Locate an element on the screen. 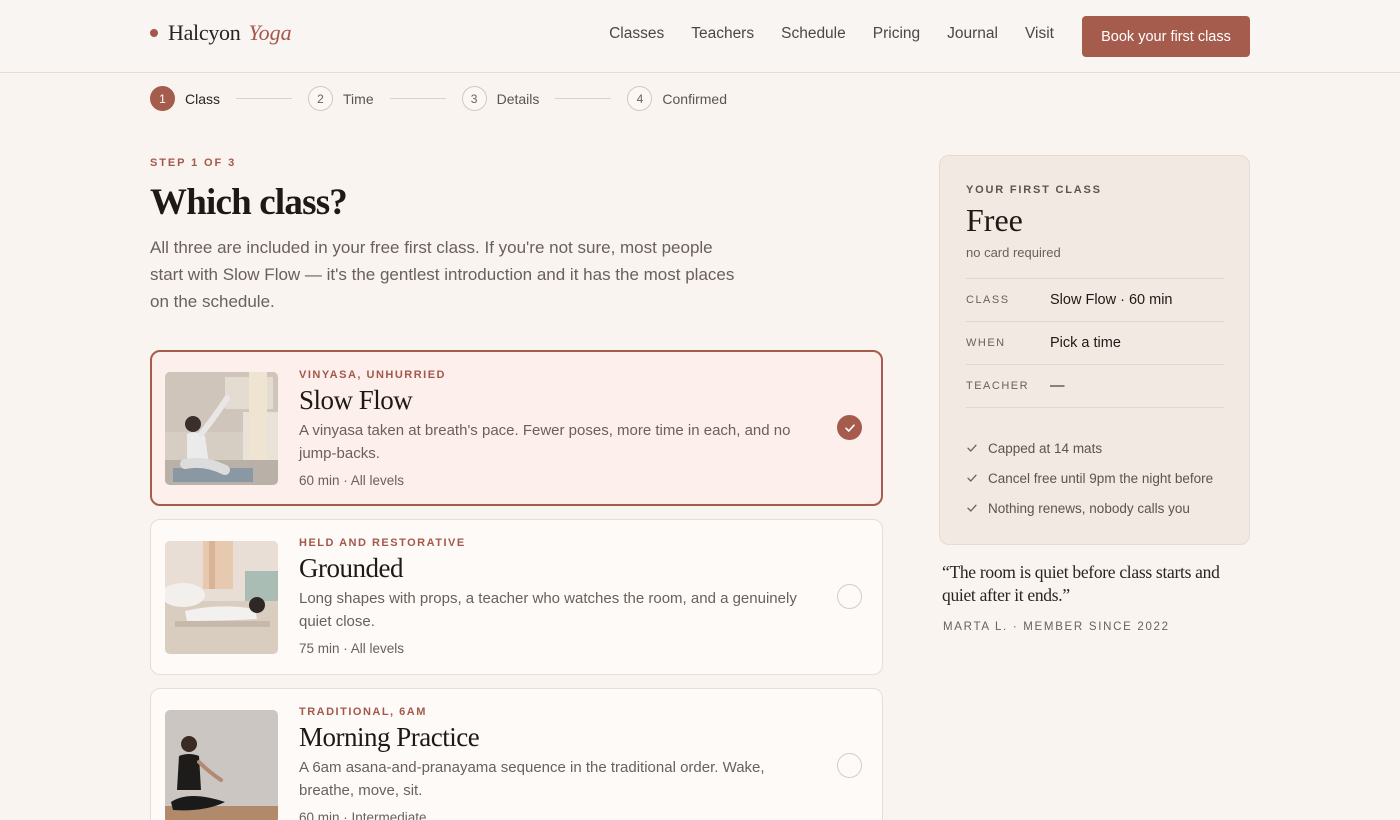 Image resolution: width=1400 pixels, height=820 pixels. class-meta: 60 min · Intermediate is located at coordinates (363, 815).